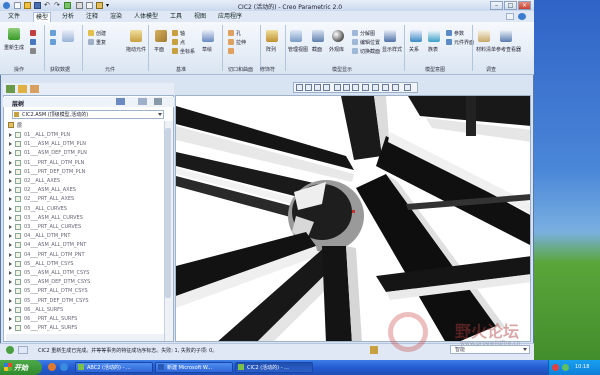 Image resolution: width=600 pixels, height=375 pixels. What do you see at coordinates (208, 36) in the screenshot?
I see `sketch-icon` at bounding box center [208, 36].